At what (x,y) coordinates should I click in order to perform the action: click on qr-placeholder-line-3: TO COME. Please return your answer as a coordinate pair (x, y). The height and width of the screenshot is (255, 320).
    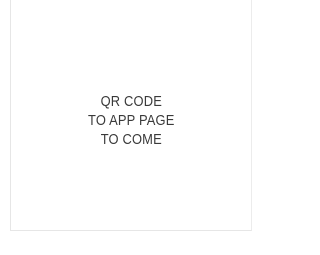
    Looking at the image, I should click on (131, 139).